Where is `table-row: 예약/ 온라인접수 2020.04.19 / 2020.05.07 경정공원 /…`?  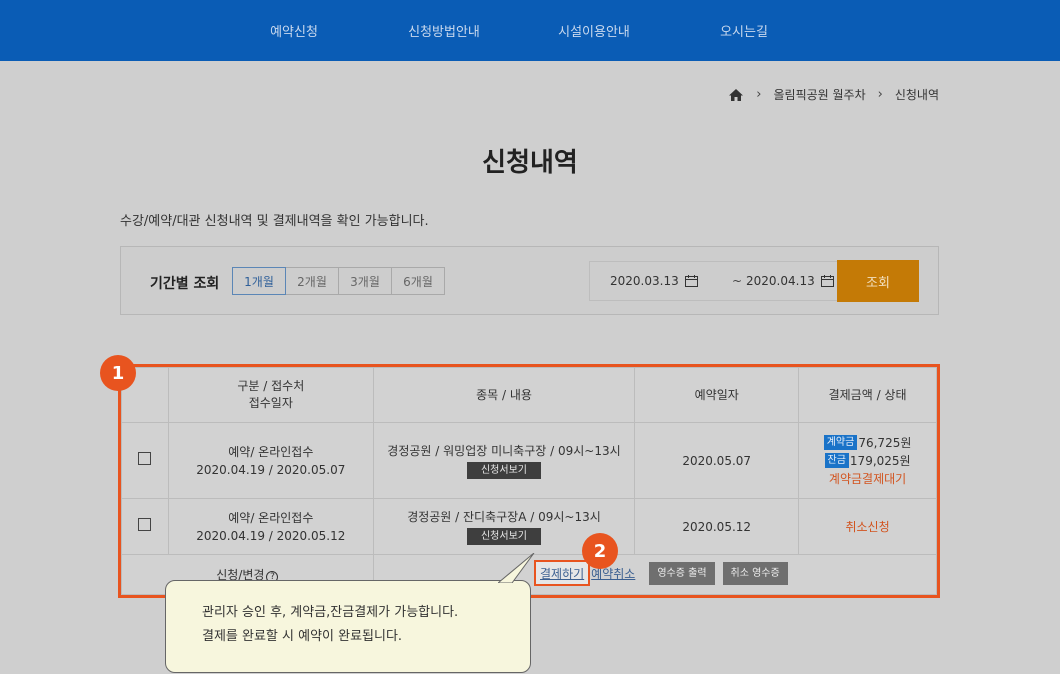
table-row: 예약/ 온라인접수 2020.04.19 / 2020.05.07 경정공원 /… is located at coordinates (529, 460).